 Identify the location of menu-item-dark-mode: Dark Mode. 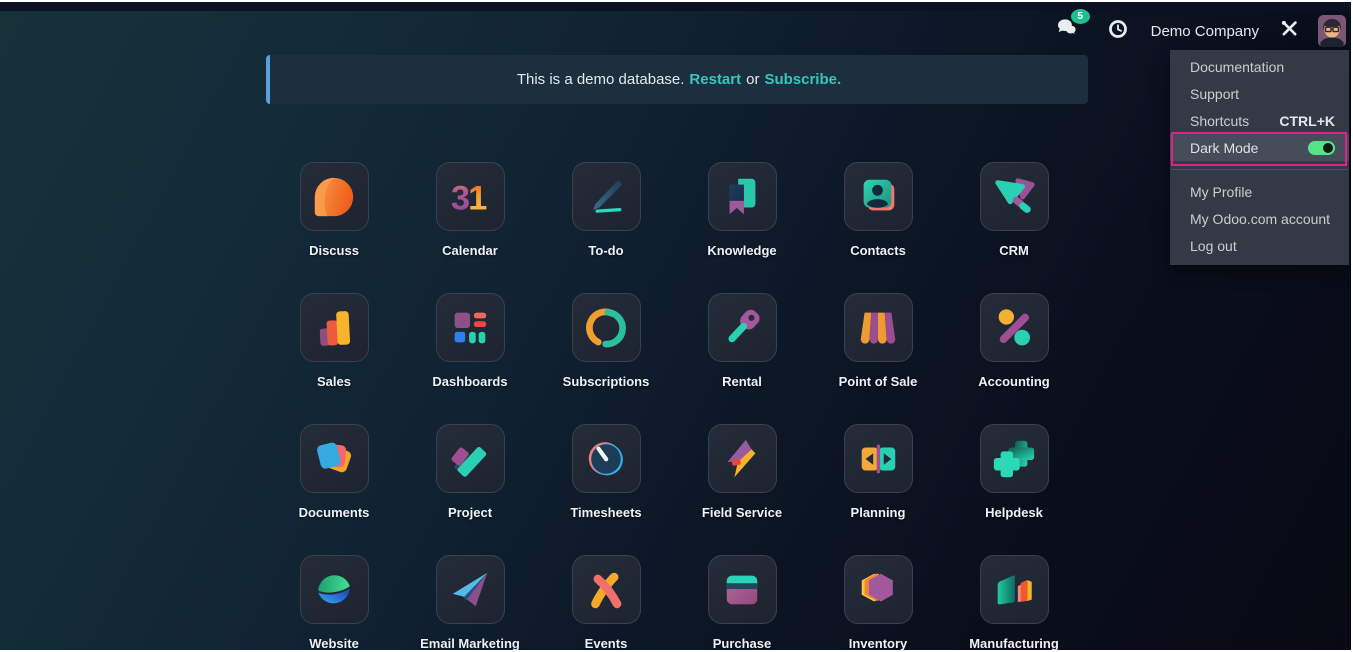
(1259, 147).